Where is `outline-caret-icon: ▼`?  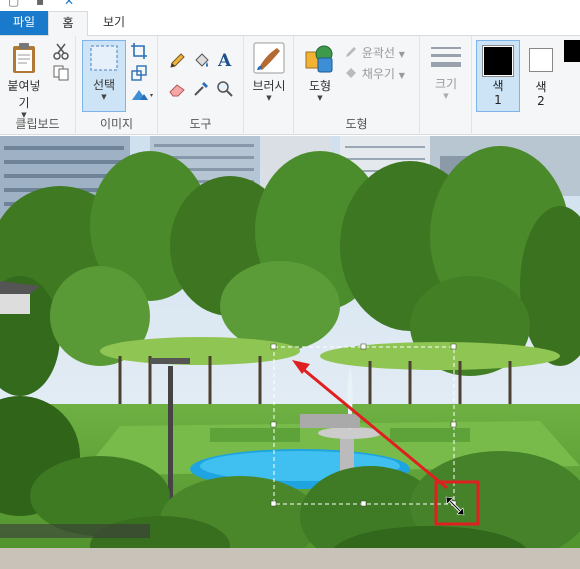
outline-caret-icon: ▼ is located at coordinates (401, 54).